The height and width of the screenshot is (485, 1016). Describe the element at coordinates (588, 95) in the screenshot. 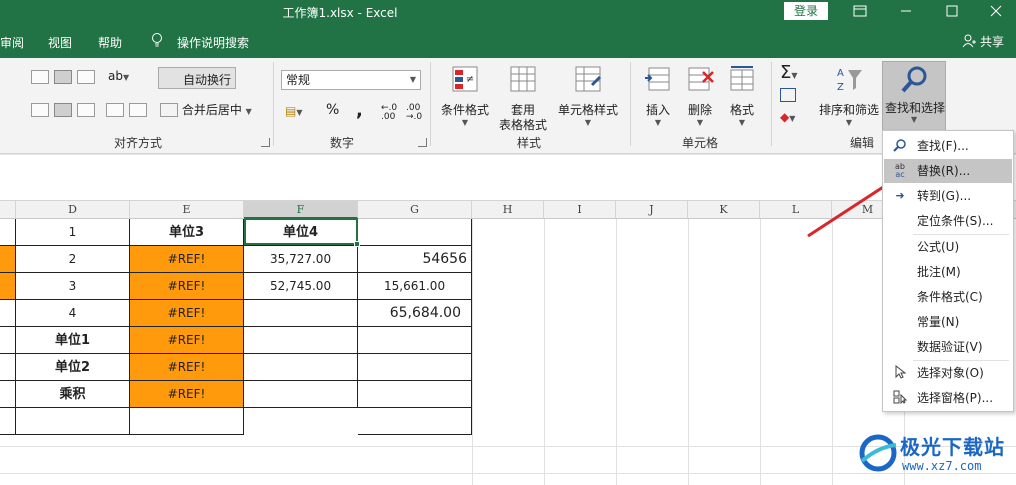

I see `cell-styles-button: 单元格样式 ▼` at that location.